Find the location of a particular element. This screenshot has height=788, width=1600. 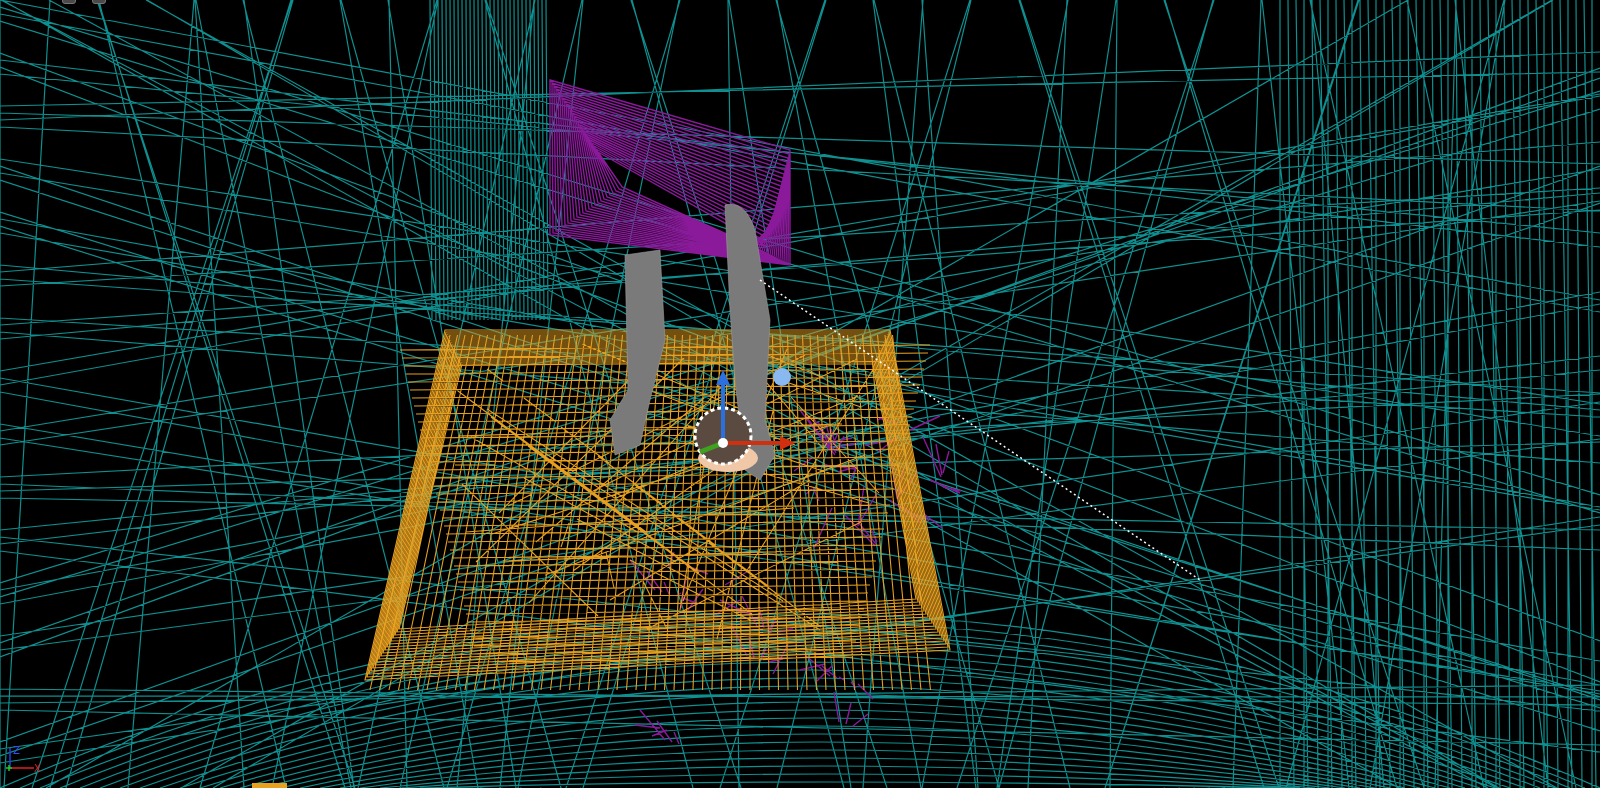

desk-edge-drawing is located at coordinates (269, 785).